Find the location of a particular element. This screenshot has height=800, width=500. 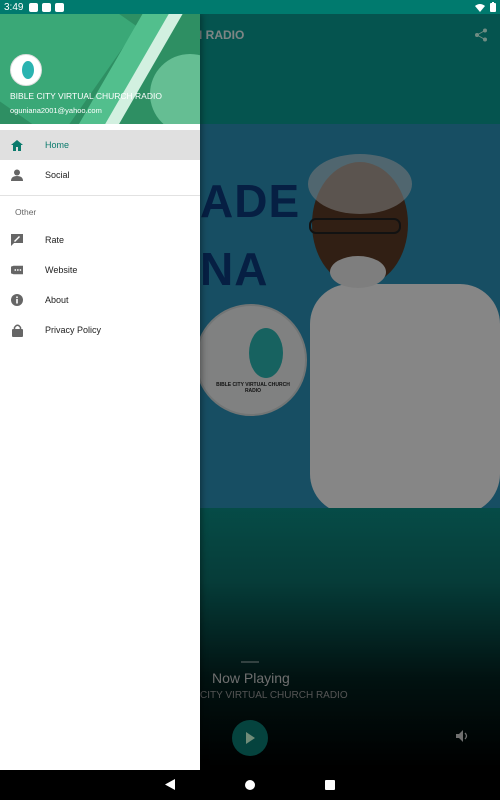

home-icon is located at coordinates (17, 145).